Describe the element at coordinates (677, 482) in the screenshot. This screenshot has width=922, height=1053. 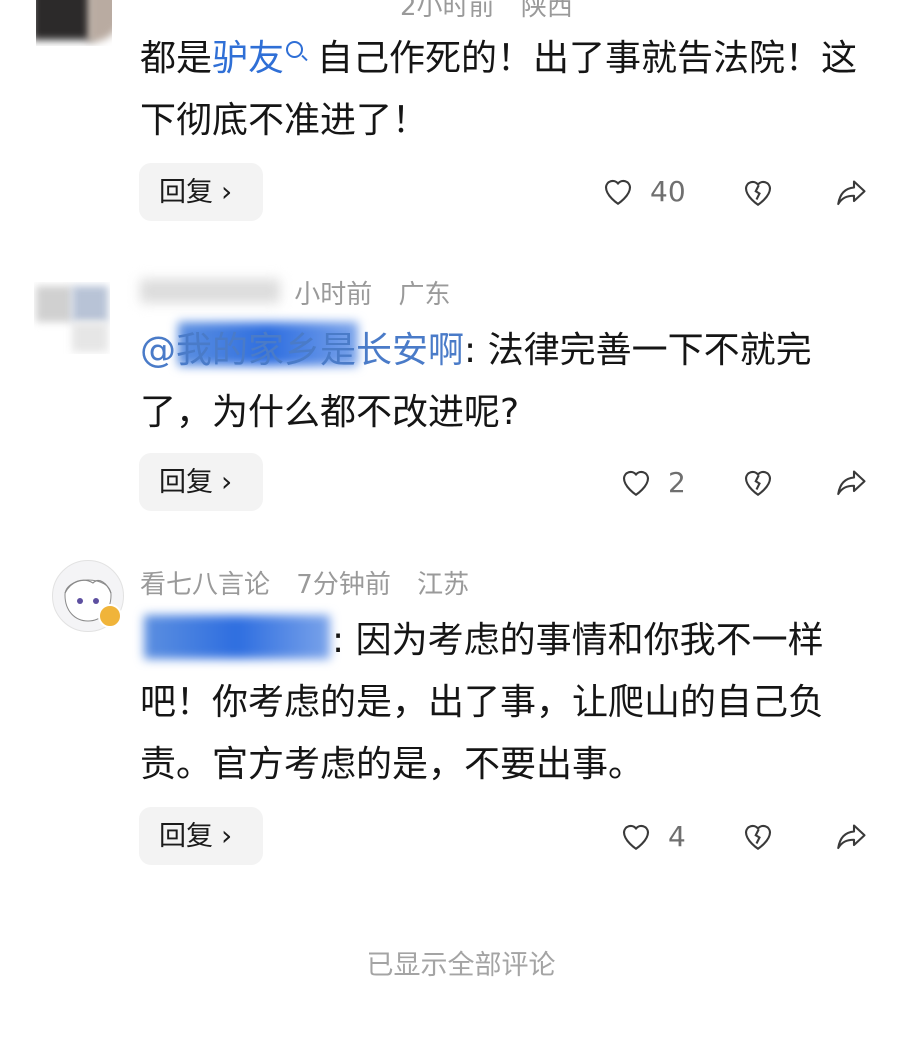
I see `like-count: 2` at that location.